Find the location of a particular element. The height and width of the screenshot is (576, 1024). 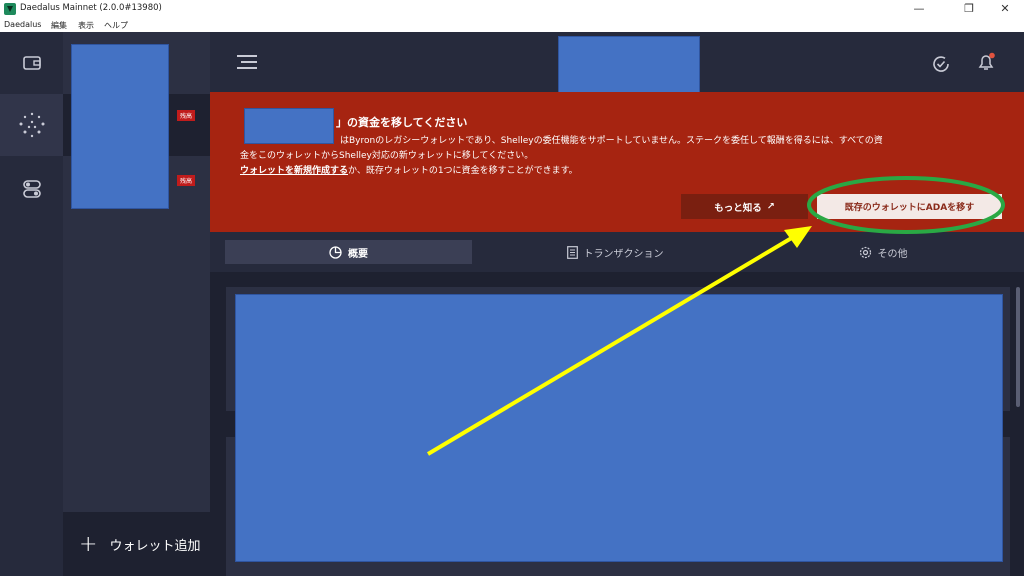

daedalus-logo-icon is located at coordinates (10, 9).